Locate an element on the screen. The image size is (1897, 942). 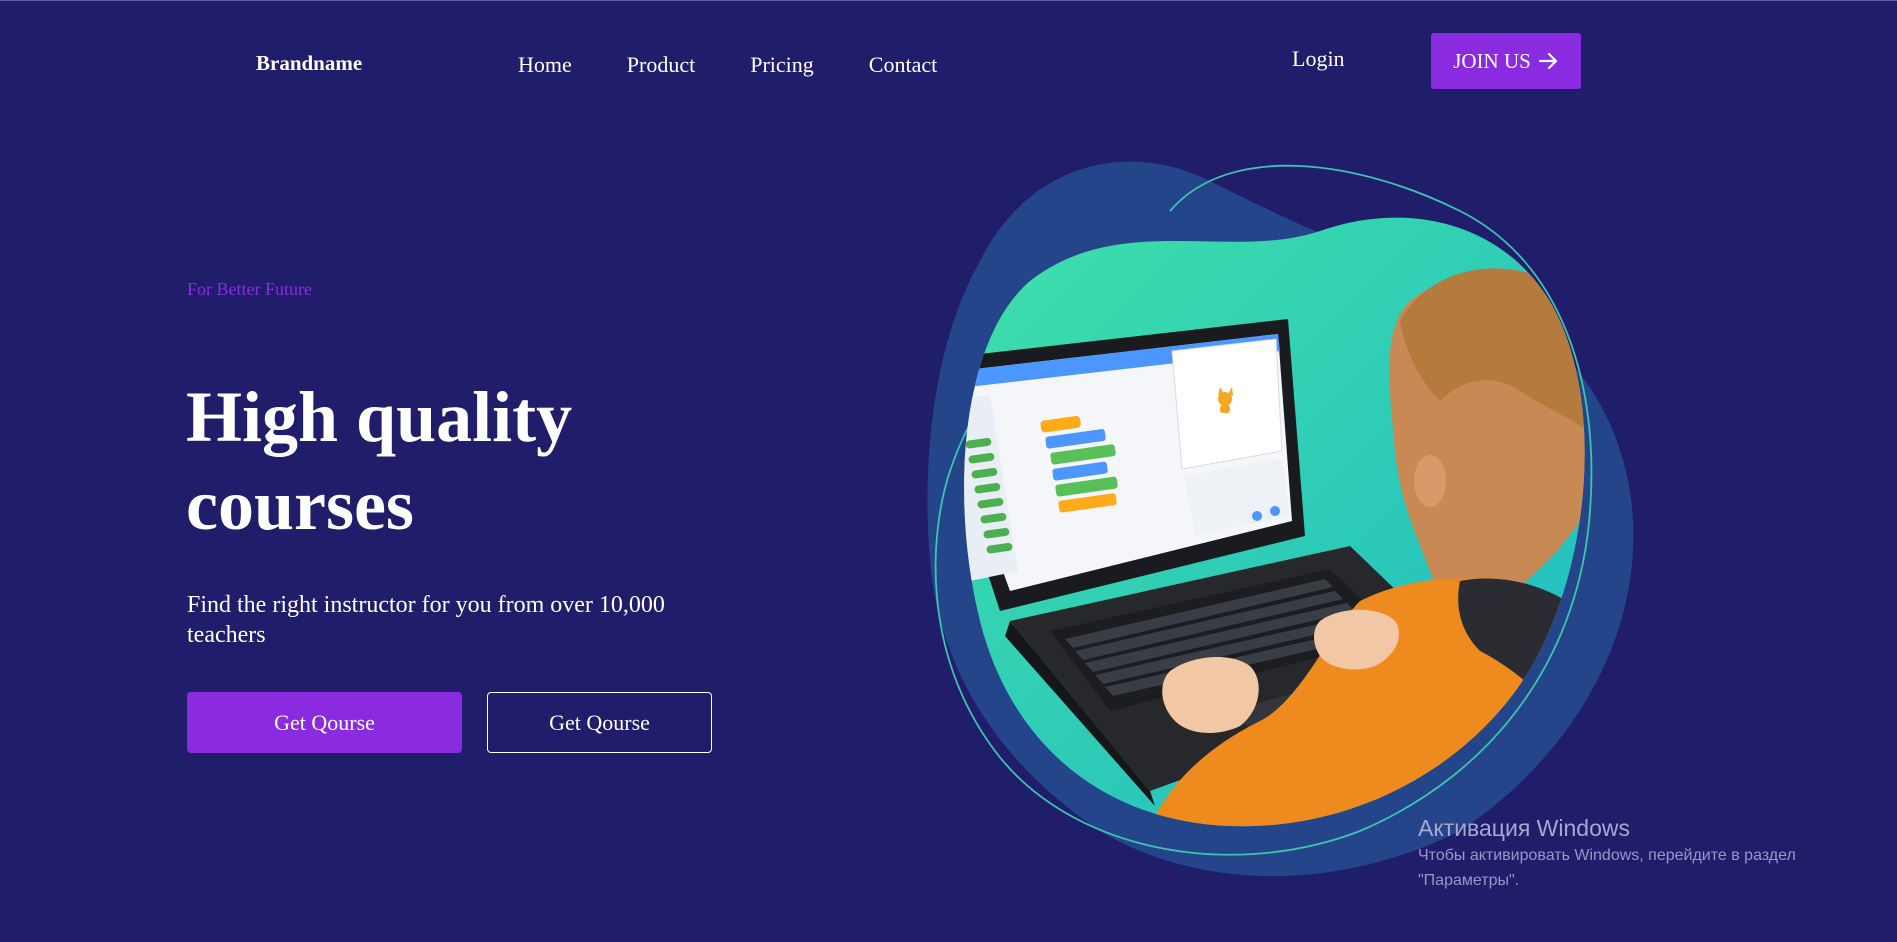
get-course-outline-button: Get Qourse is located at coordinates (599, 722).